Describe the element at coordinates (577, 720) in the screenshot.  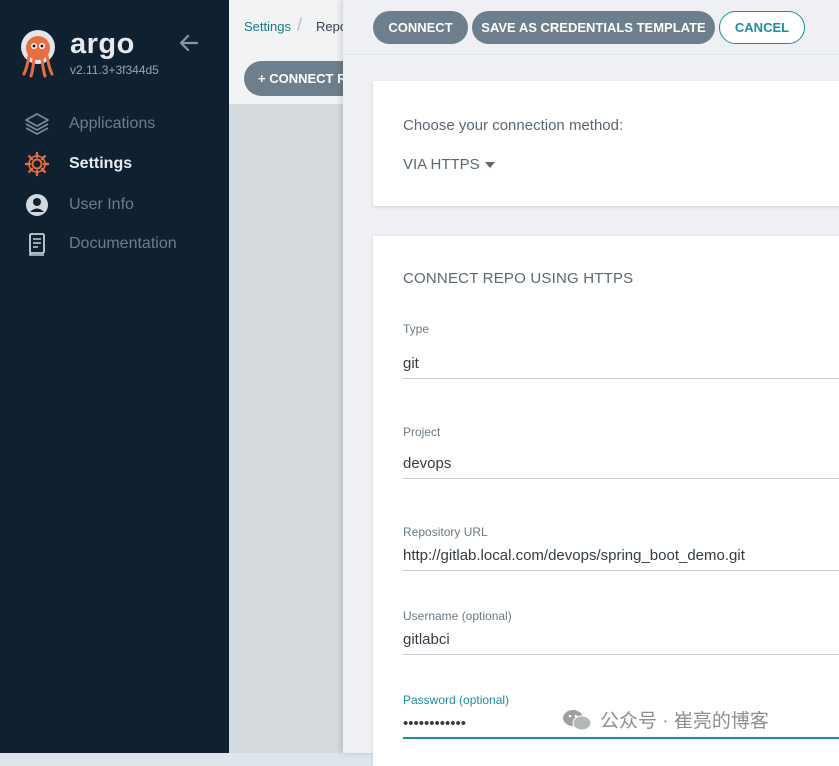
I see `wechat-icon` at that location.